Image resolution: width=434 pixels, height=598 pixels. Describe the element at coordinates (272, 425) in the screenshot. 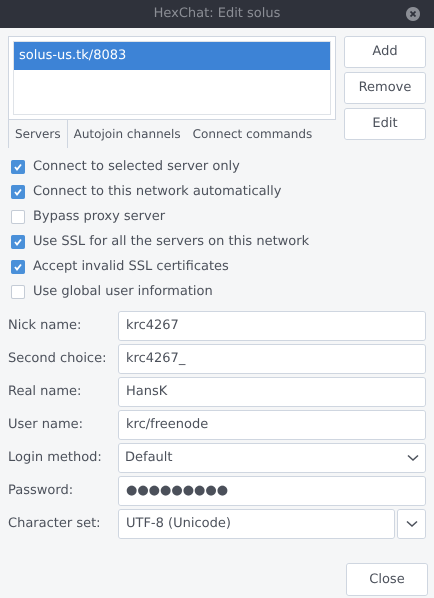

I see `input-field: krc/freenode` at that location.